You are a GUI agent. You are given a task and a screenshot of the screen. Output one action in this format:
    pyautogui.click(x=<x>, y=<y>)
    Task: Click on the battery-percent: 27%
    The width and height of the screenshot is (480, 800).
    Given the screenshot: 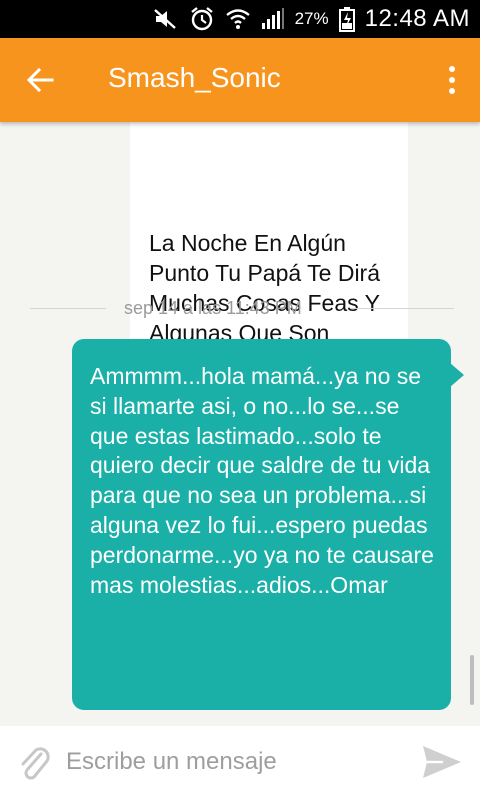 What is the action you would take?
    pyautogui.click(x=311, y=18)
    